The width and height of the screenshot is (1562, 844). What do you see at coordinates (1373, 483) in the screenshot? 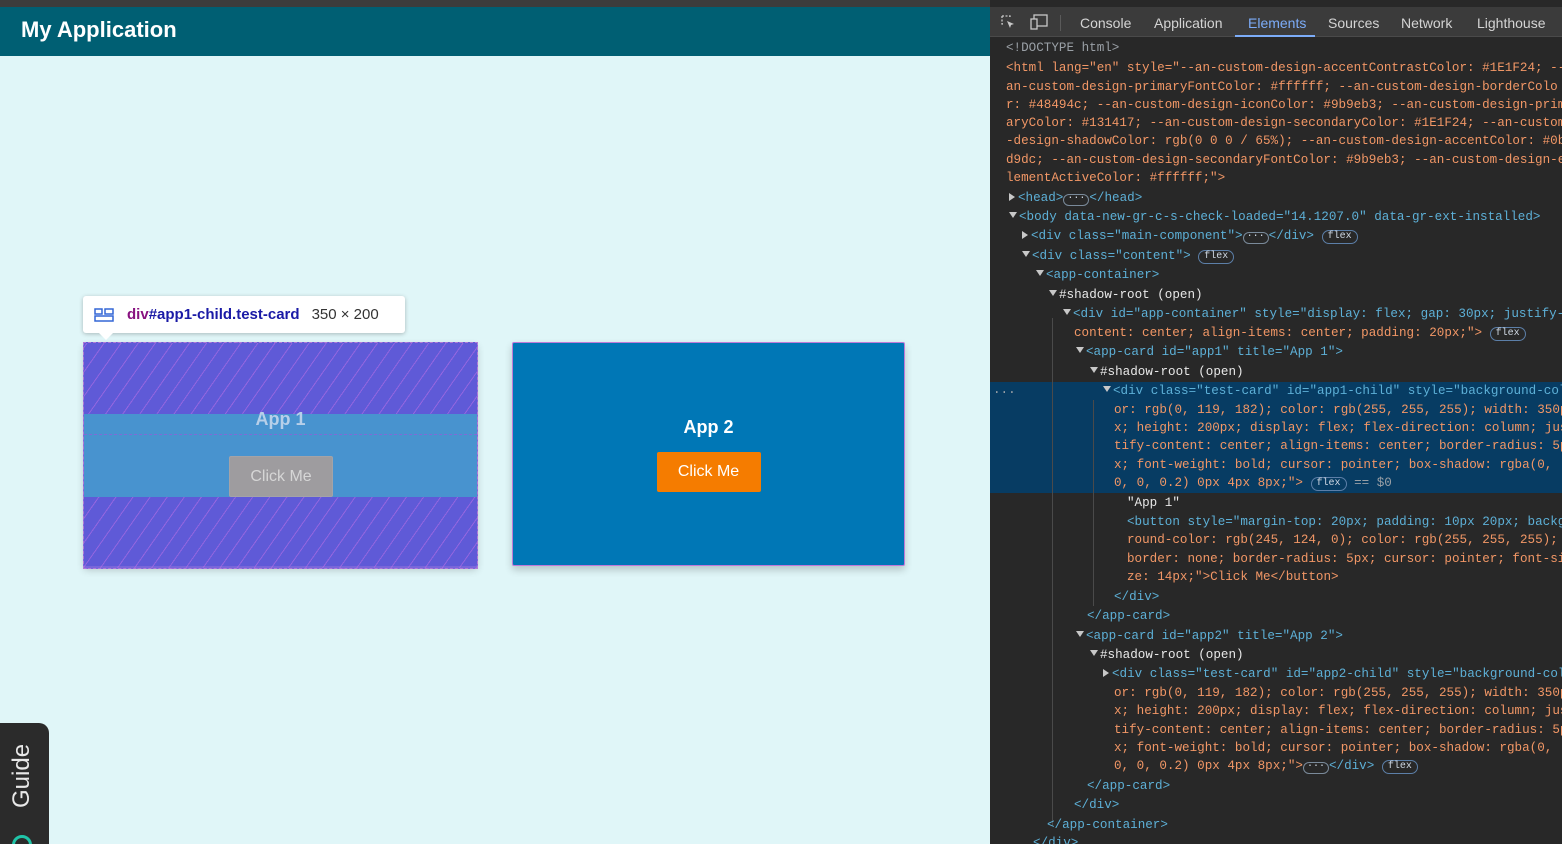
I see `selected-marker: == $0` at bounding box center [1373, 483].